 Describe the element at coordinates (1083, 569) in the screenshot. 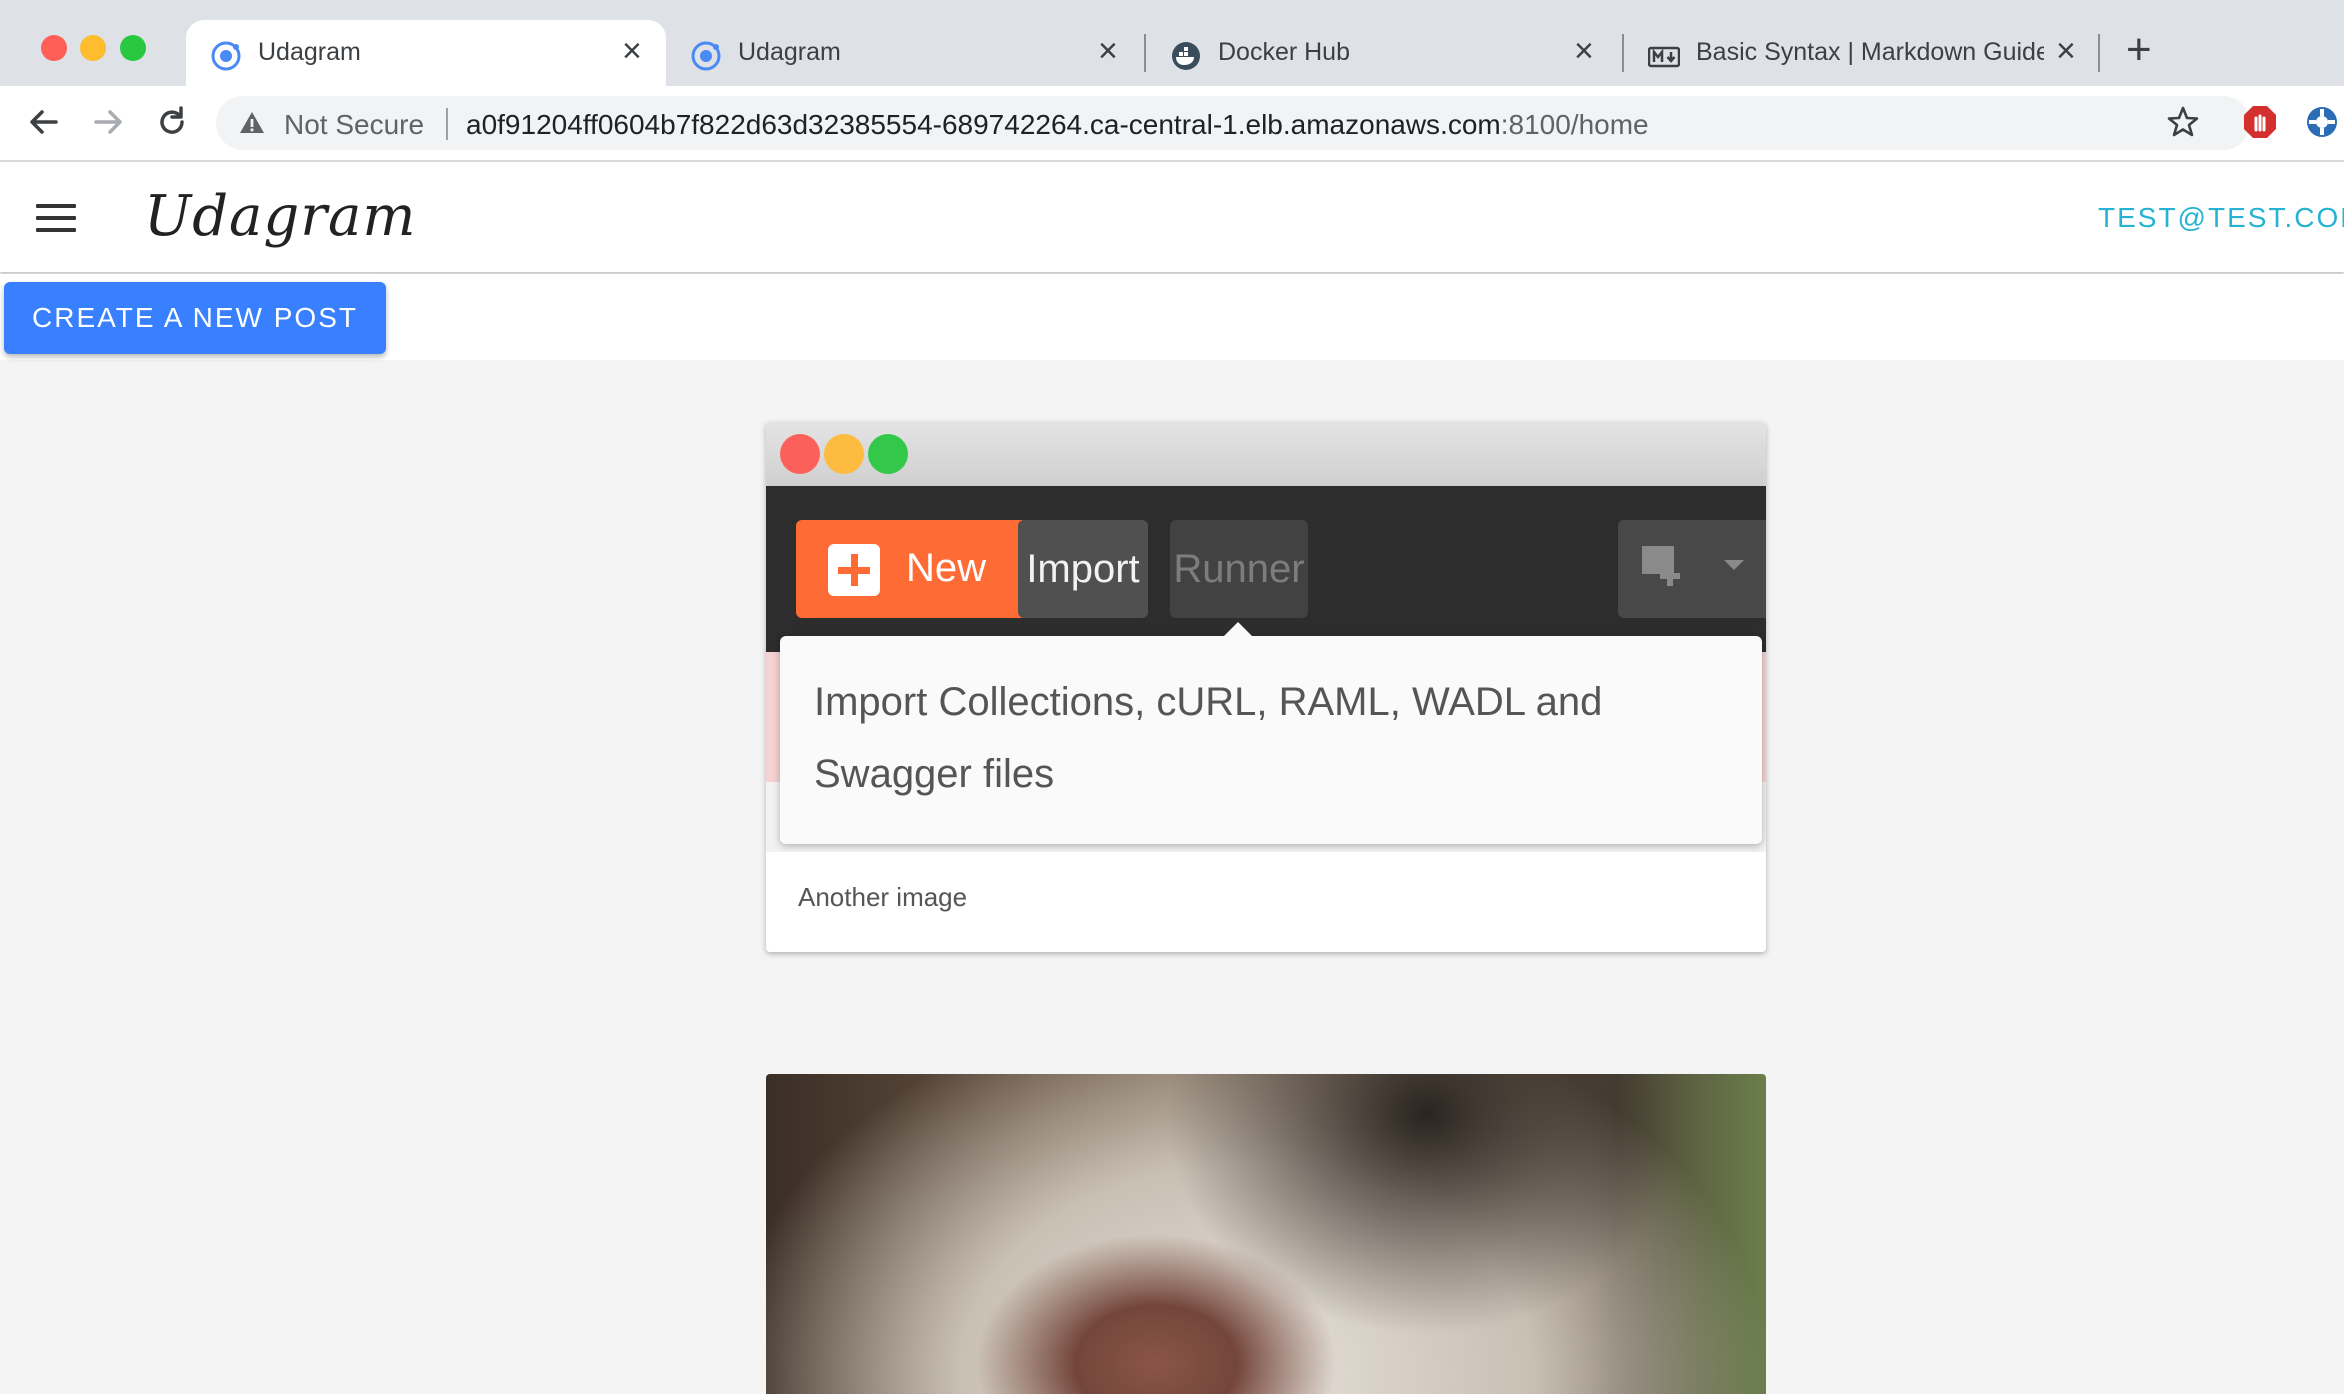

I see `image-import-button: Import` at that location.